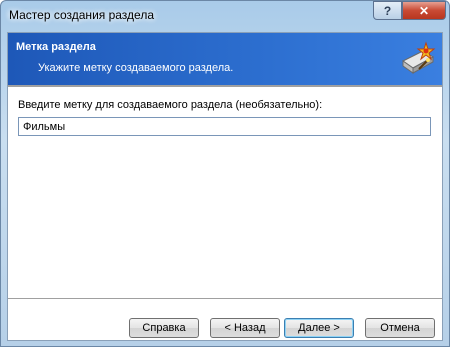  I want to click on next-button: Далее >, so click(319, 328).